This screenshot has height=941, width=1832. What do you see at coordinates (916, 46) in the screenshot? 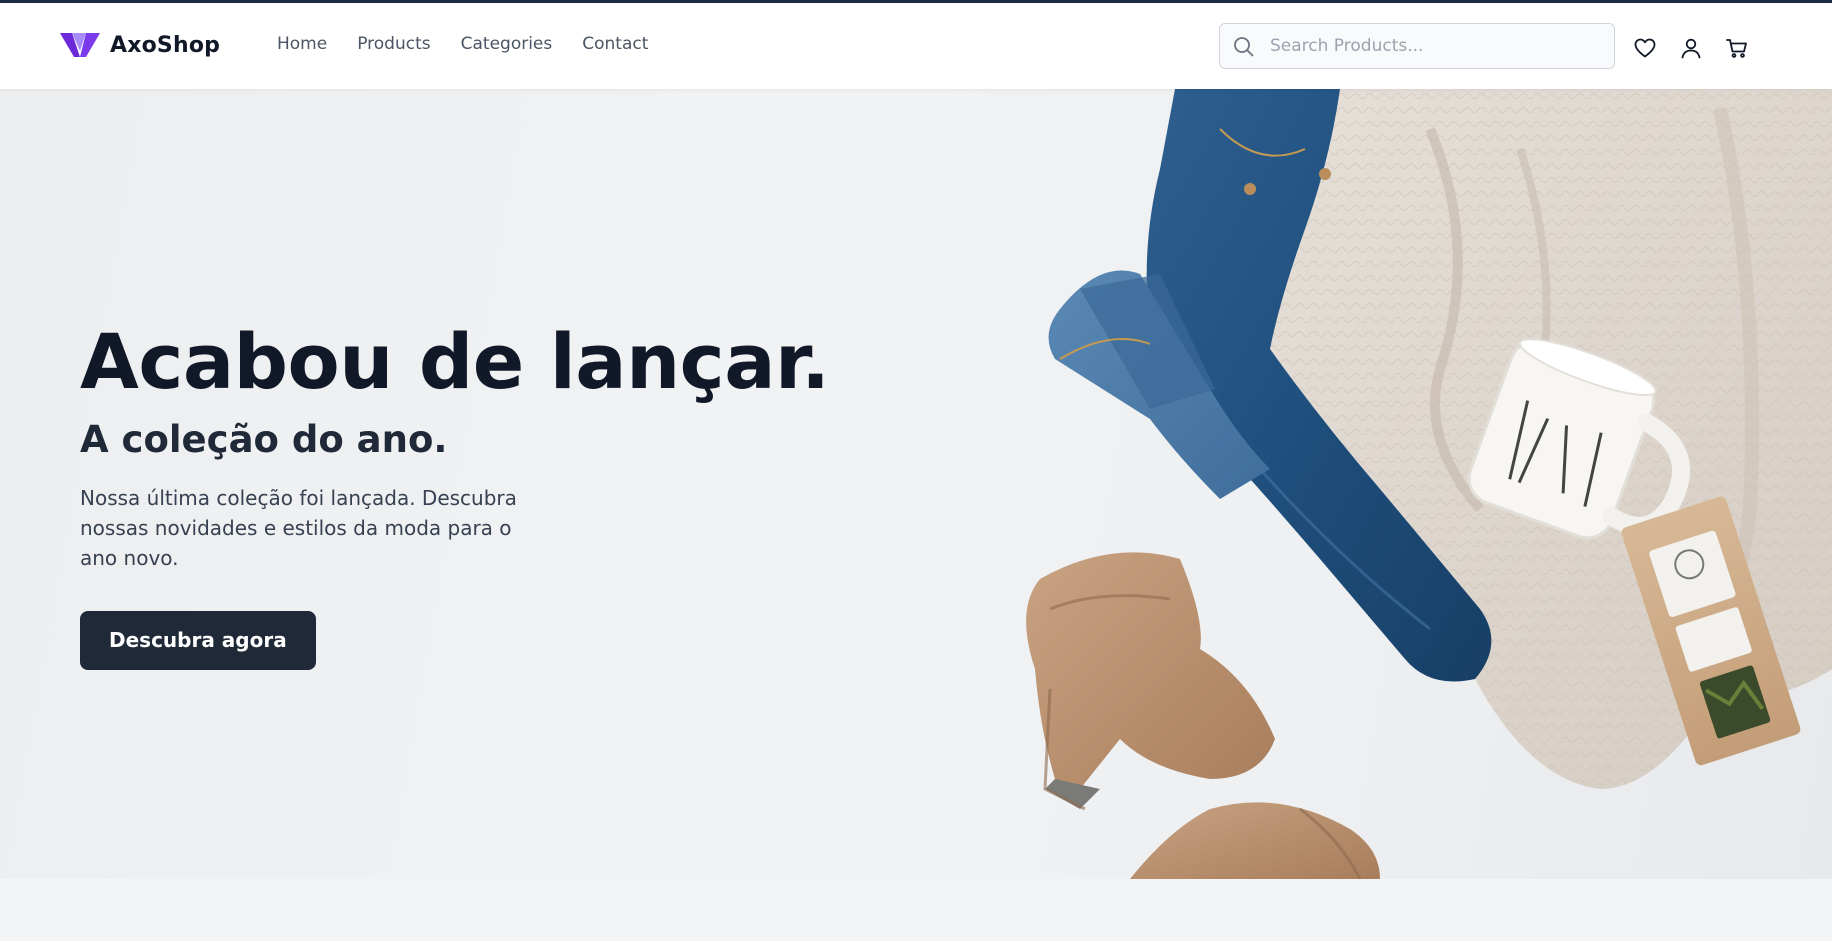
I see `site-header: AxoShop Home Products Categories Contact` at bounding box center [916, 46].